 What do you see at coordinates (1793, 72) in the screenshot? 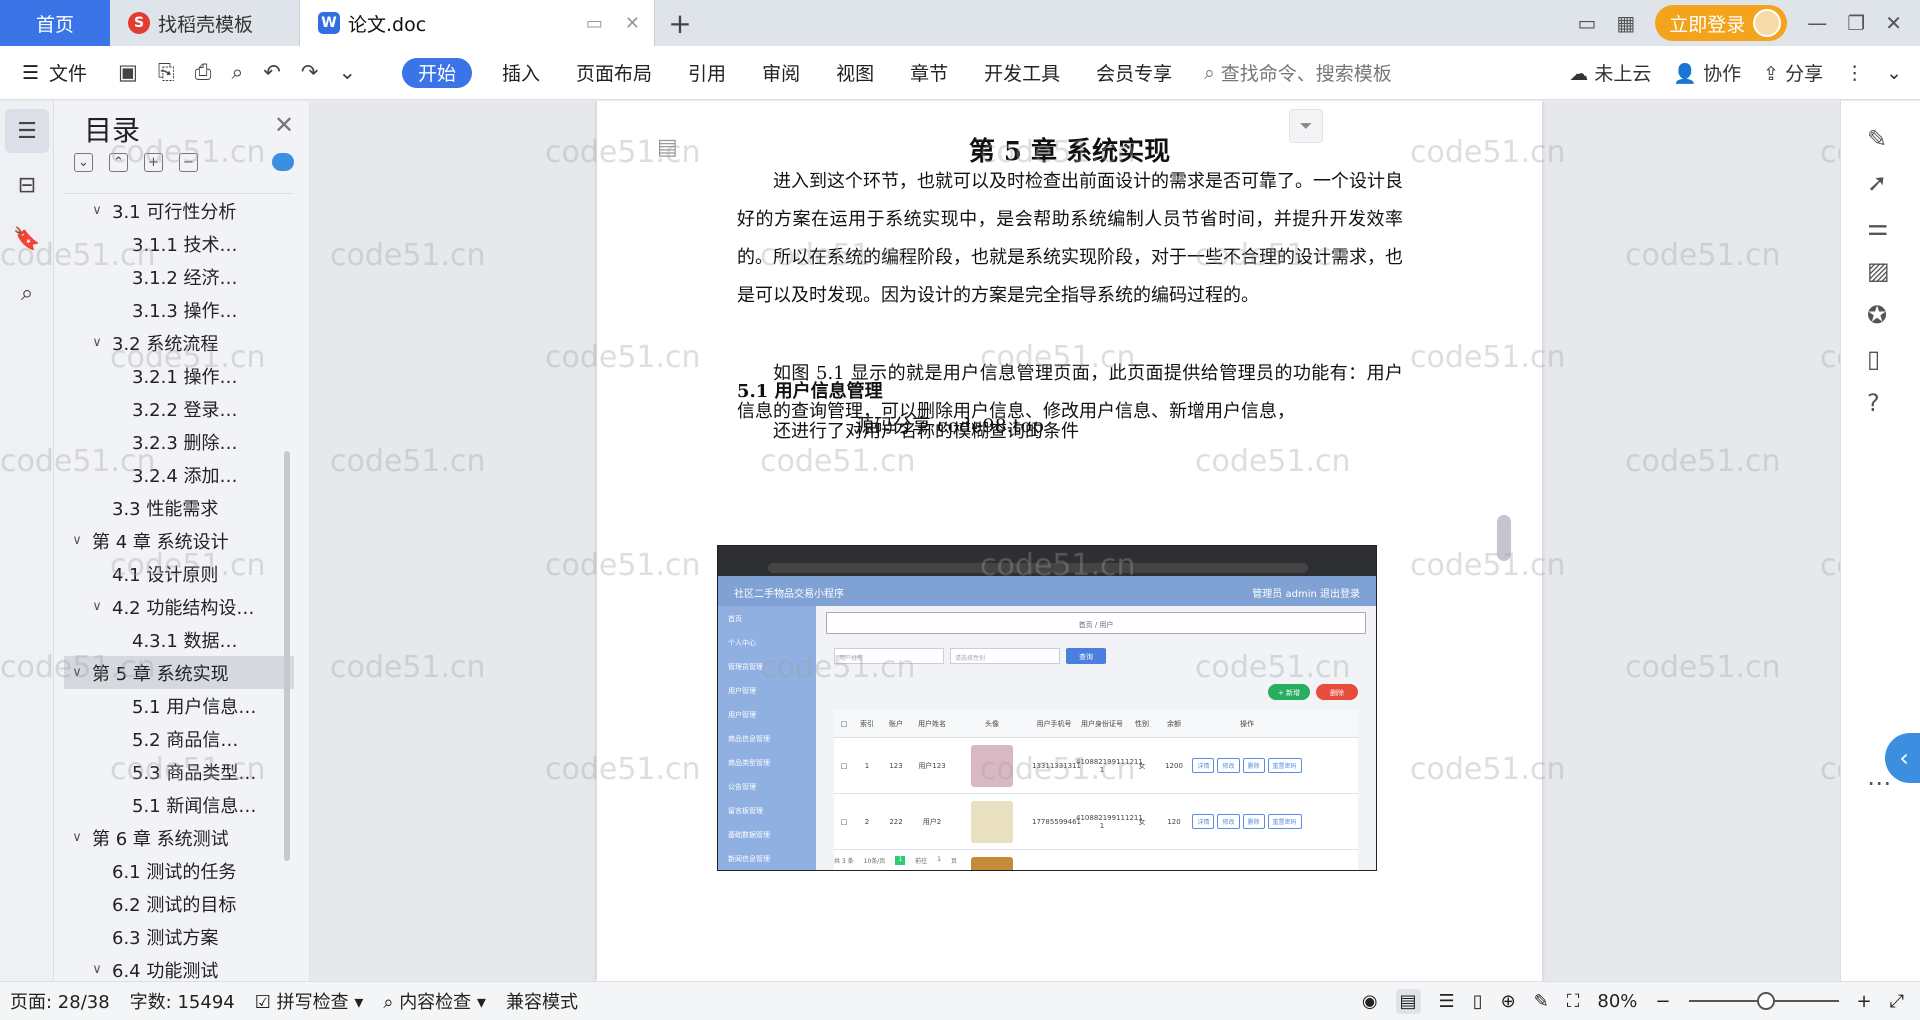
I see `share-button: ⇪ 分享` at bounding box center [1793, 72].